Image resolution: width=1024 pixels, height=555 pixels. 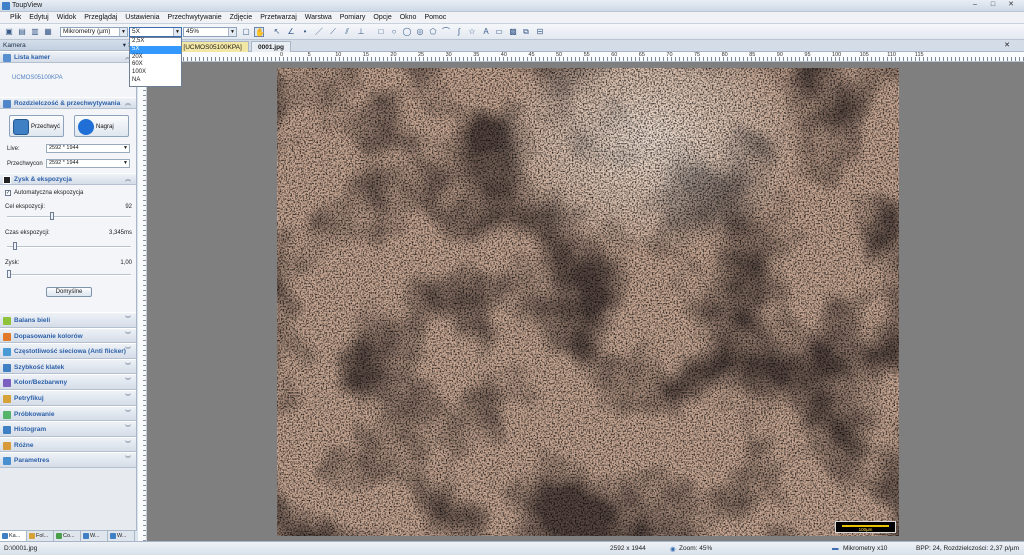 I want to click on collapsed-section-label: Petryfikuj, so click(x=29, y=398).